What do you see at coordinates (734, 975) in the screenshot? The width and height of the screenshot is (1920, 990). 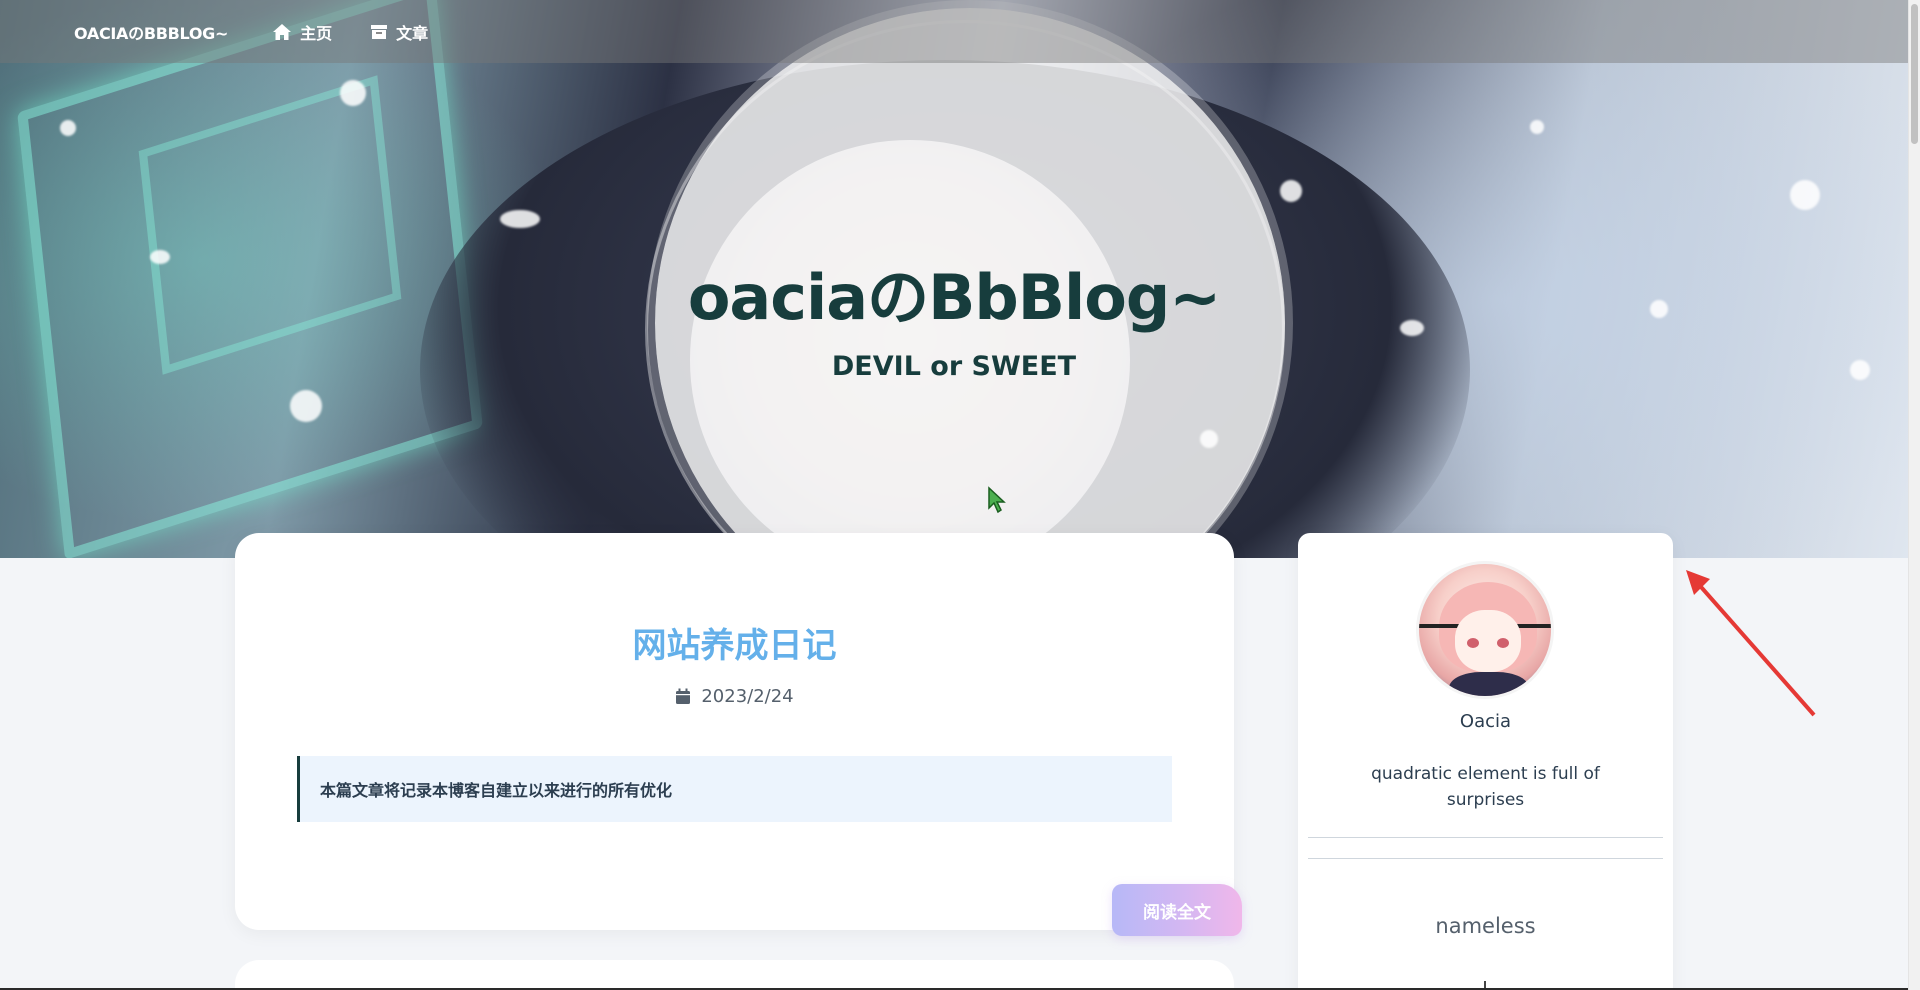 I see `post-card` at bounding box center [734, 975].